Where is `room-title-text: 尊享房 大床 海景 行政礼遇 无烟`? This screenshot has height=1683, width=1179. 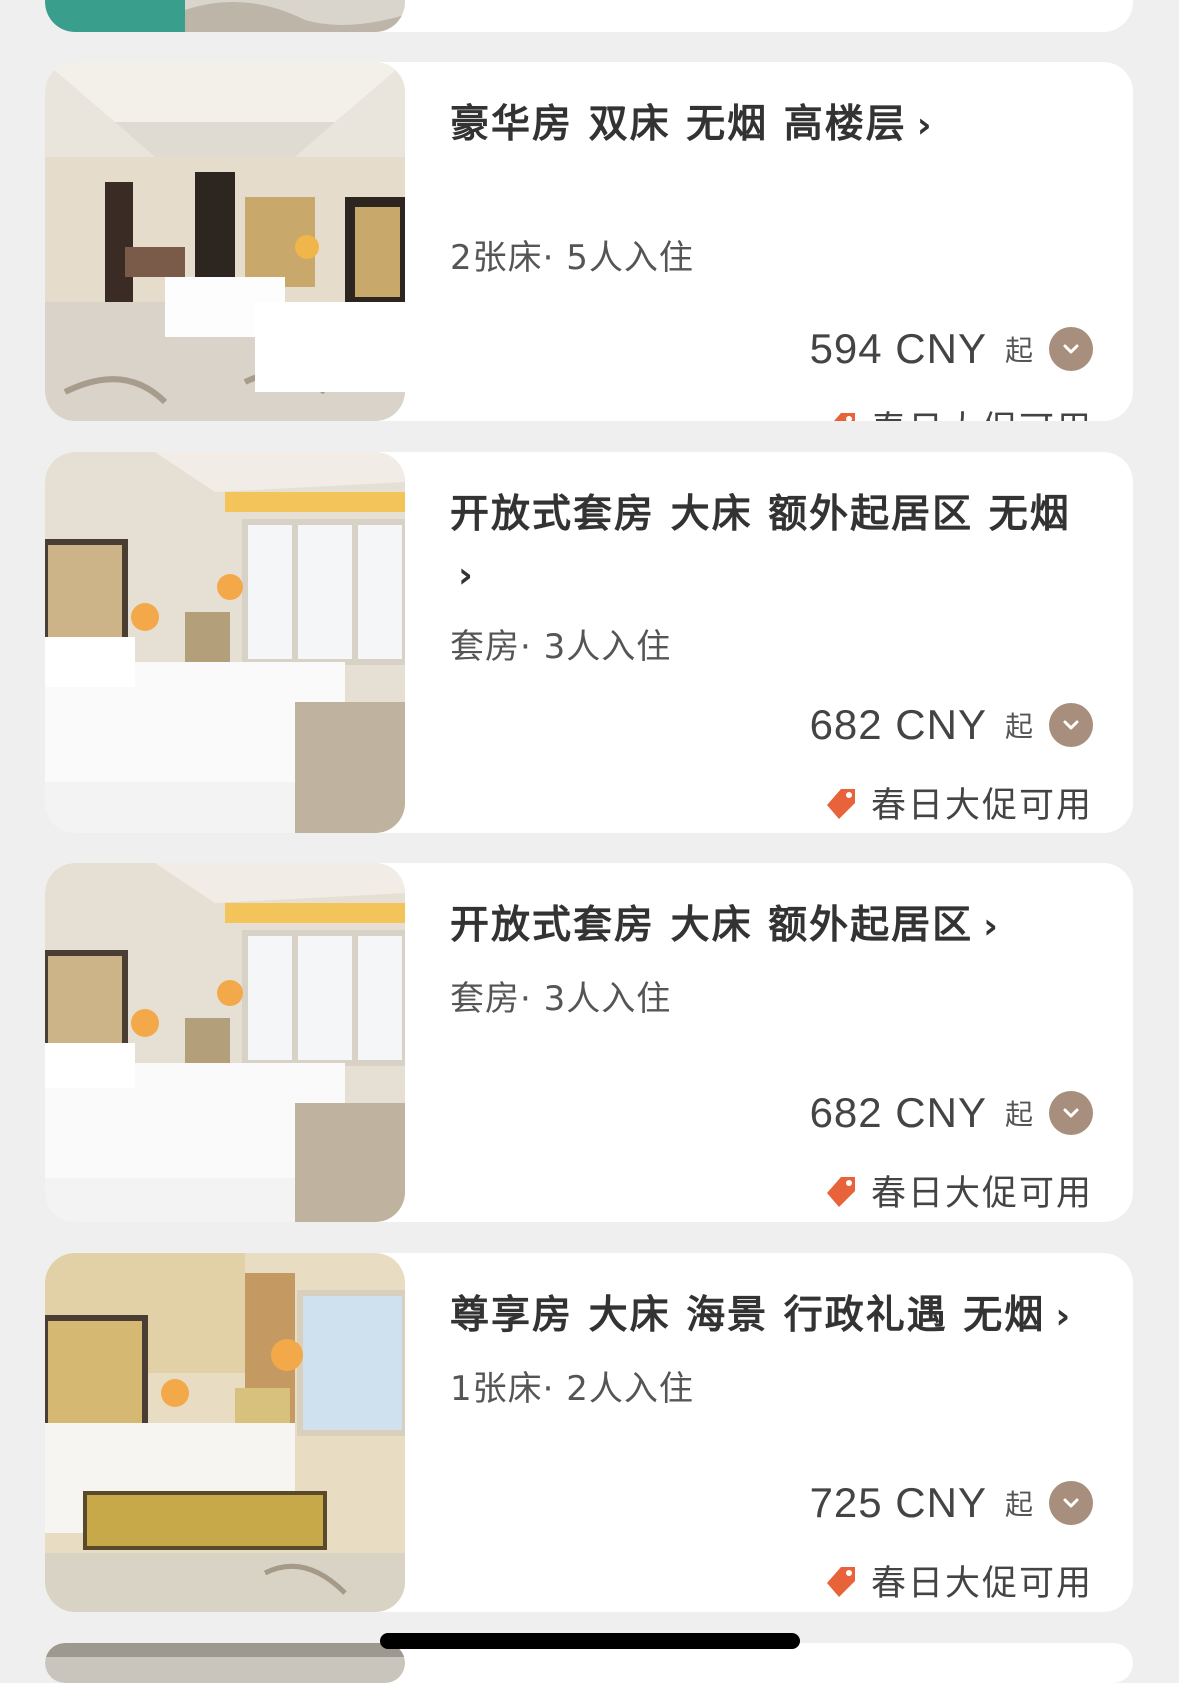
room-title-text: 尊享房 大床 海景 行政礼遇 无烟 is located at coordinates (748, 1315).